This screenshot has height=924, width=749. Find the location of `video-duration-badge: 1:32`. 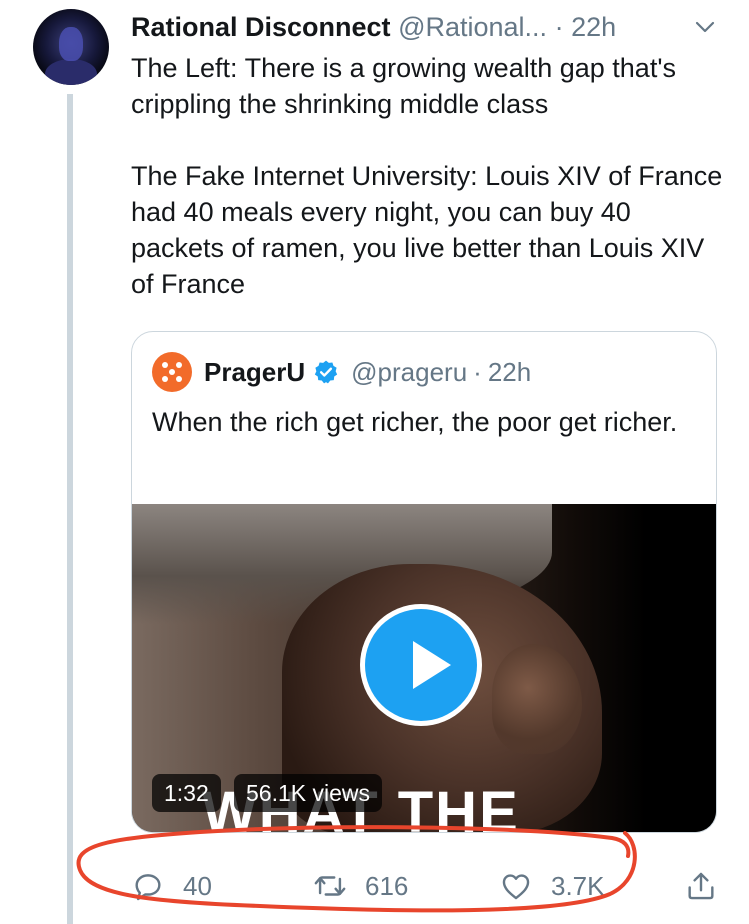

video-duration-badge: 1:32 is located at coordinates (186, 793).